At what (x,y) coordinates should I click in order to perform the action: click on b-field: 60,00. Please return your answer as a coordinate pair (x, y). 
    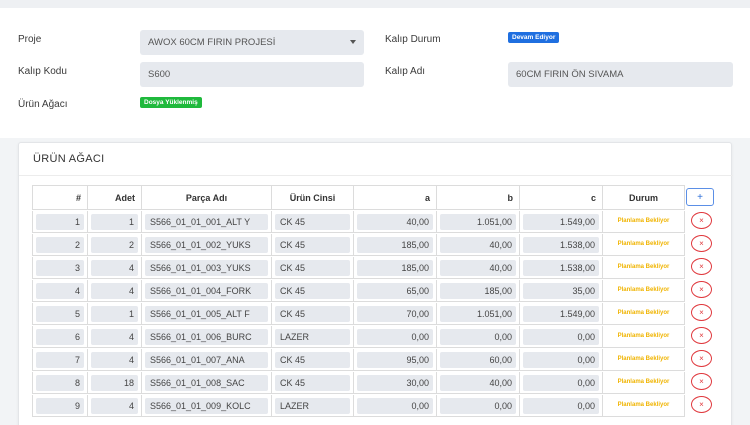
    Looking at the image, I should click on (478, 360).